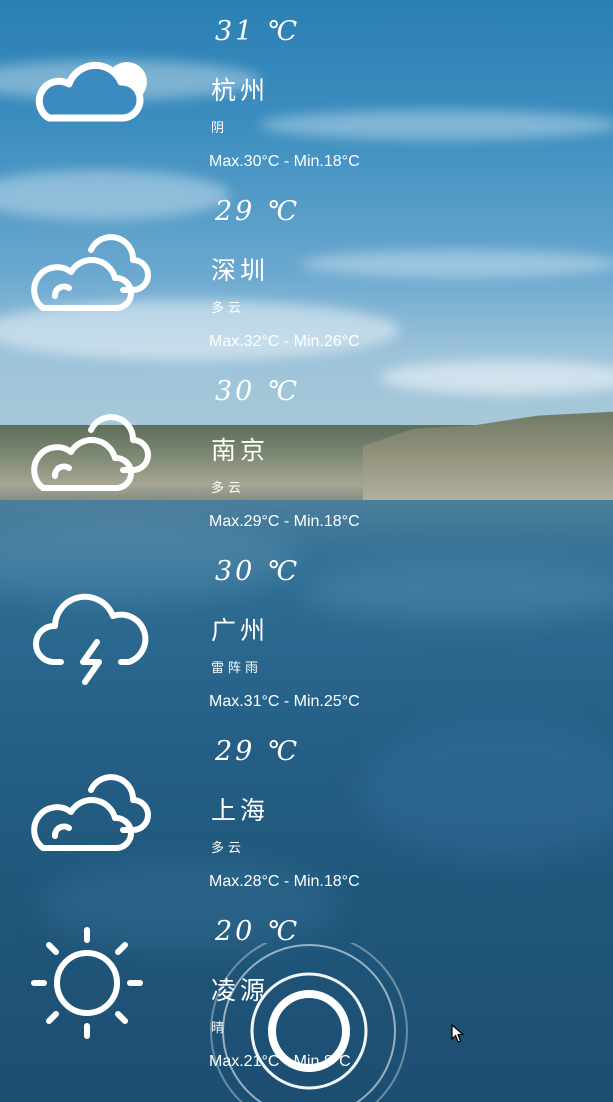  What do you see at coordinates (237, 668) in the screenshot?
I see `weather-condition: 雷阵雨` at bounding box center [237, 668].